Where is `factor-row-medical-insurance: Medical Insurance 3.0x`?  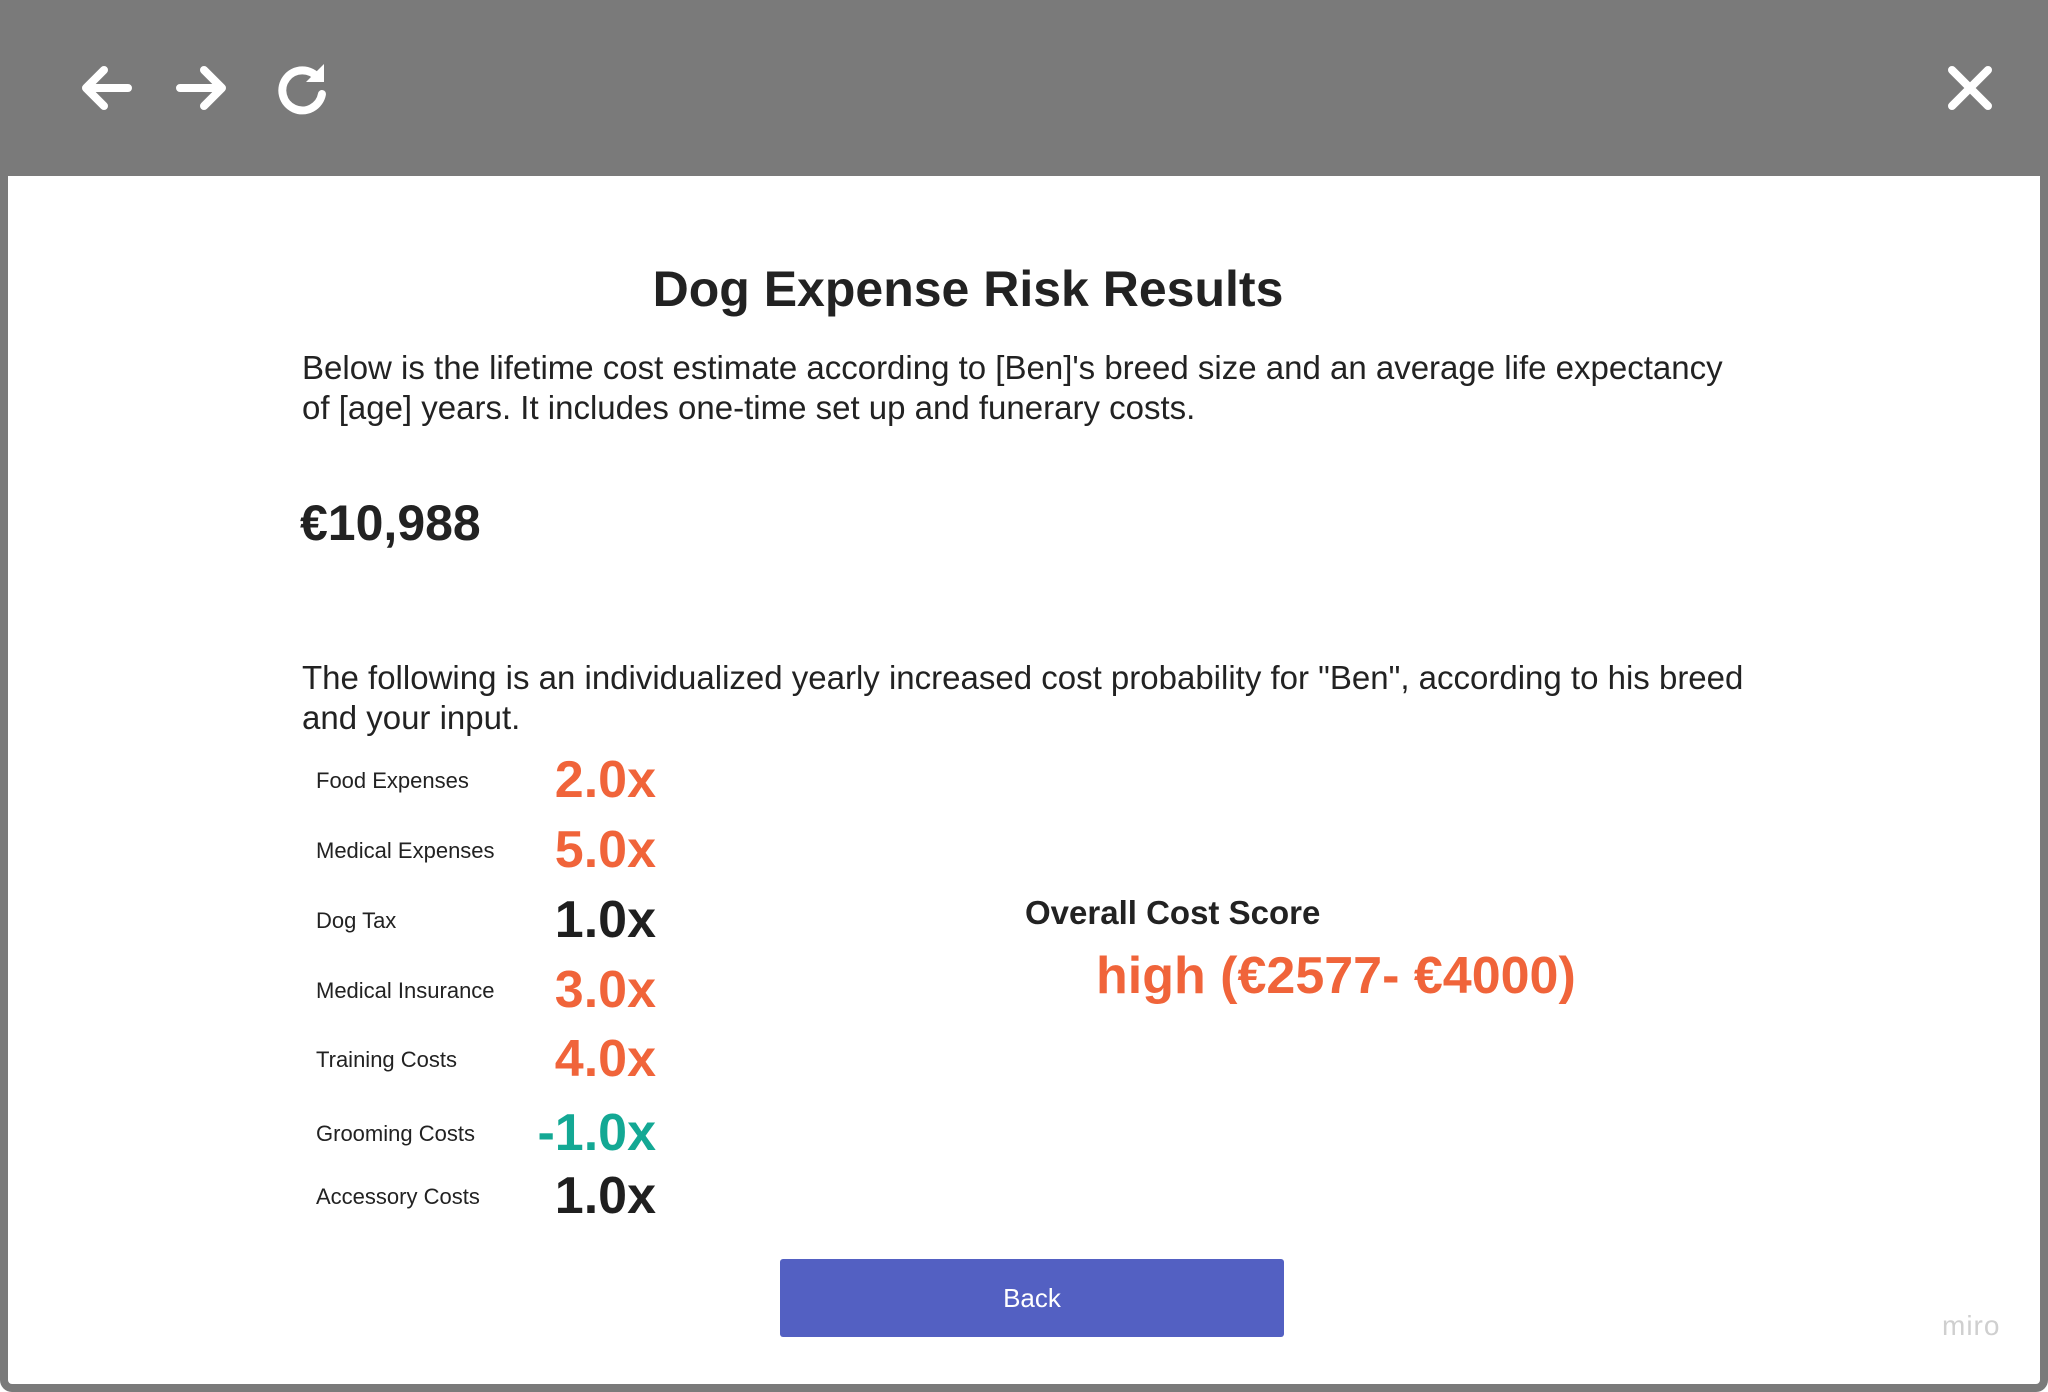 factor-row-medical-insurance: Medical Insurance 3.0x is located at coordinates (486, 990).